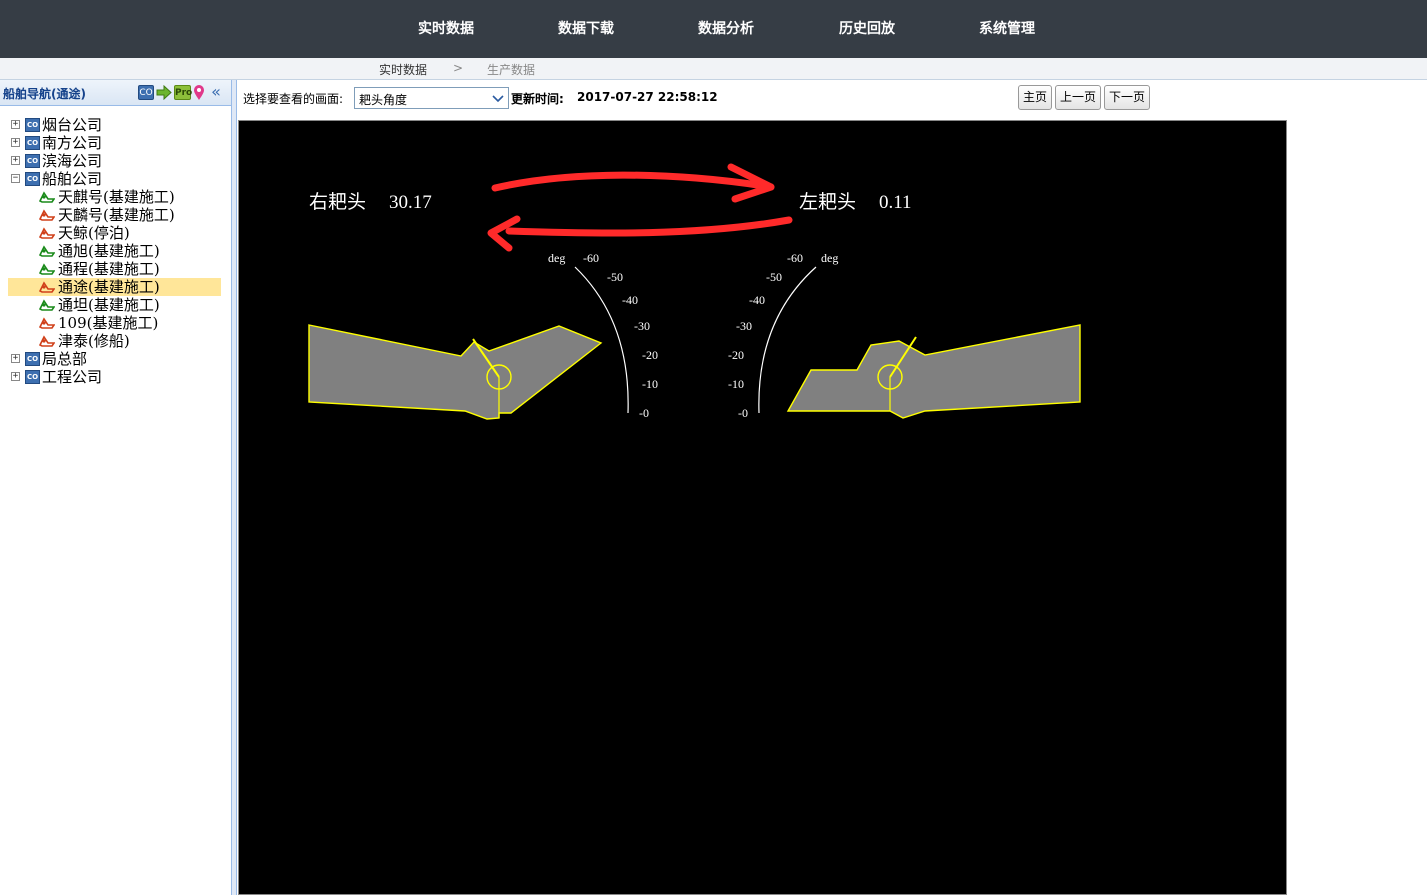 The width and height of the screenshot is (1427, 896). I want to click on location-pin-icon, so click(199, 92).